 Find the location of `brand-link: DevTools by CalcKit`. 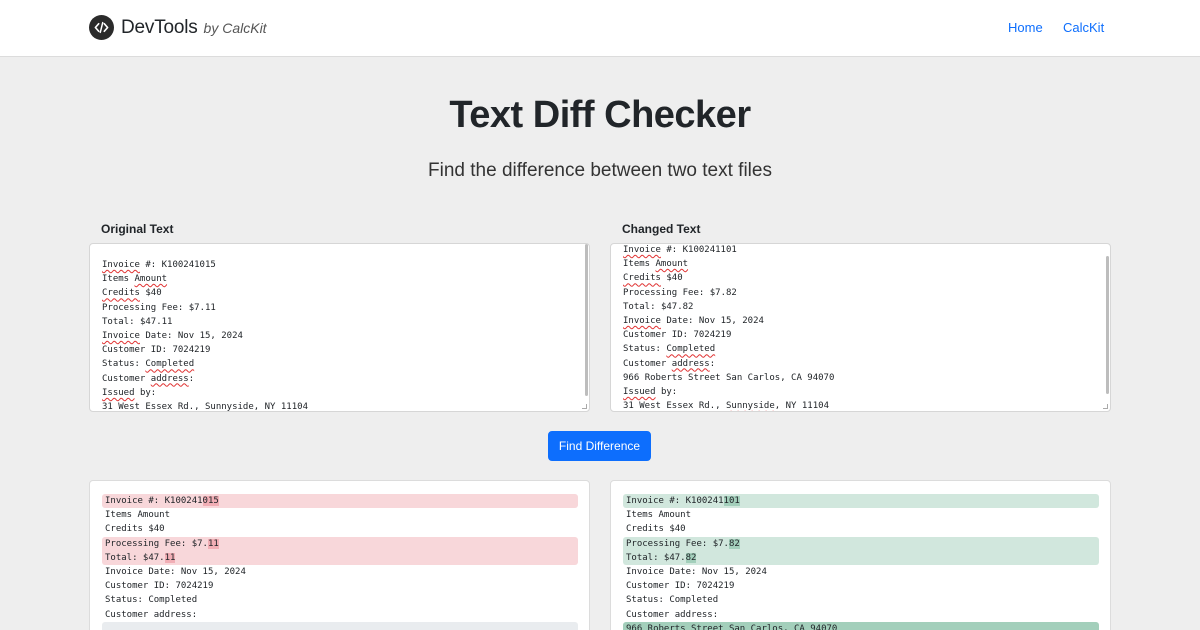

brand-link: DevTools by CalcKit is located at coordinates (178, 27).